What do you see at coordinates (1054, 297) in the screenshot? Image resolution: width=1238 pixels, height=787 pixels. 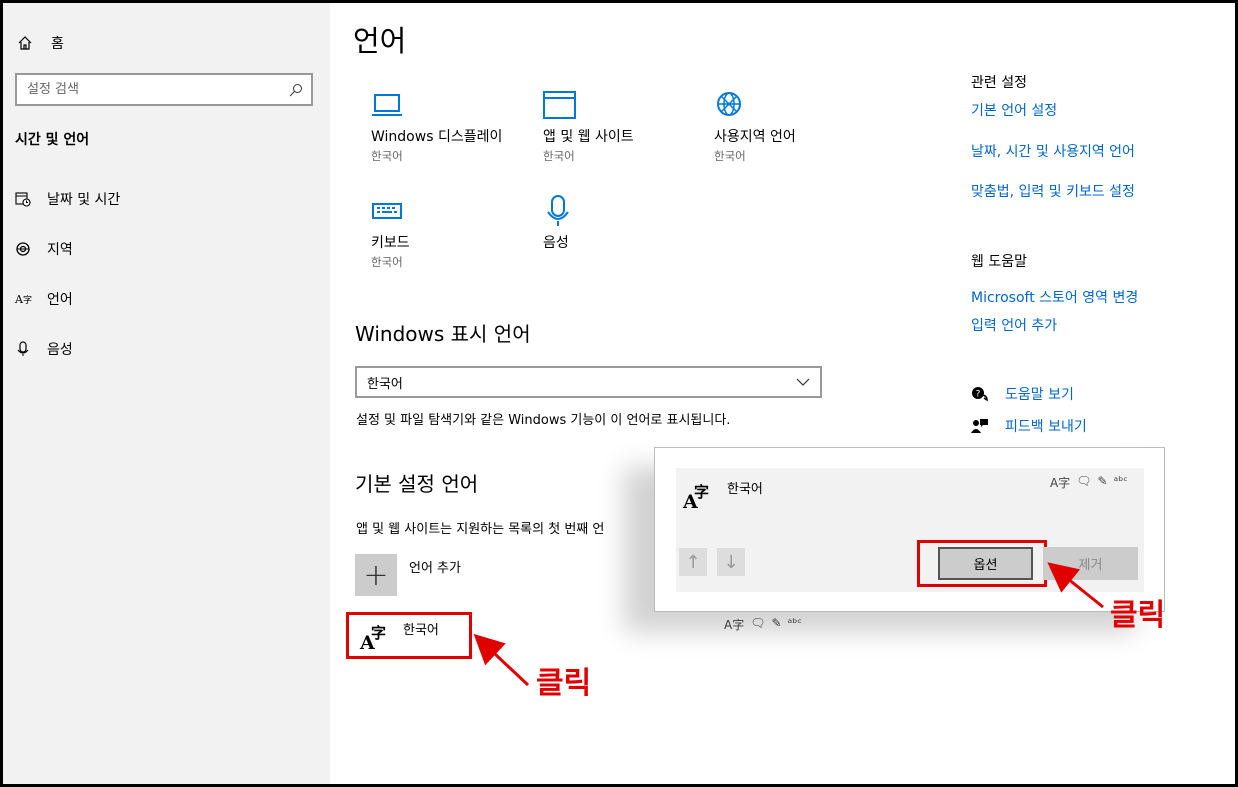 I see `link-change-store-region: Microsoft 스토어 영역 변경` at bounding box center [1054, 297].